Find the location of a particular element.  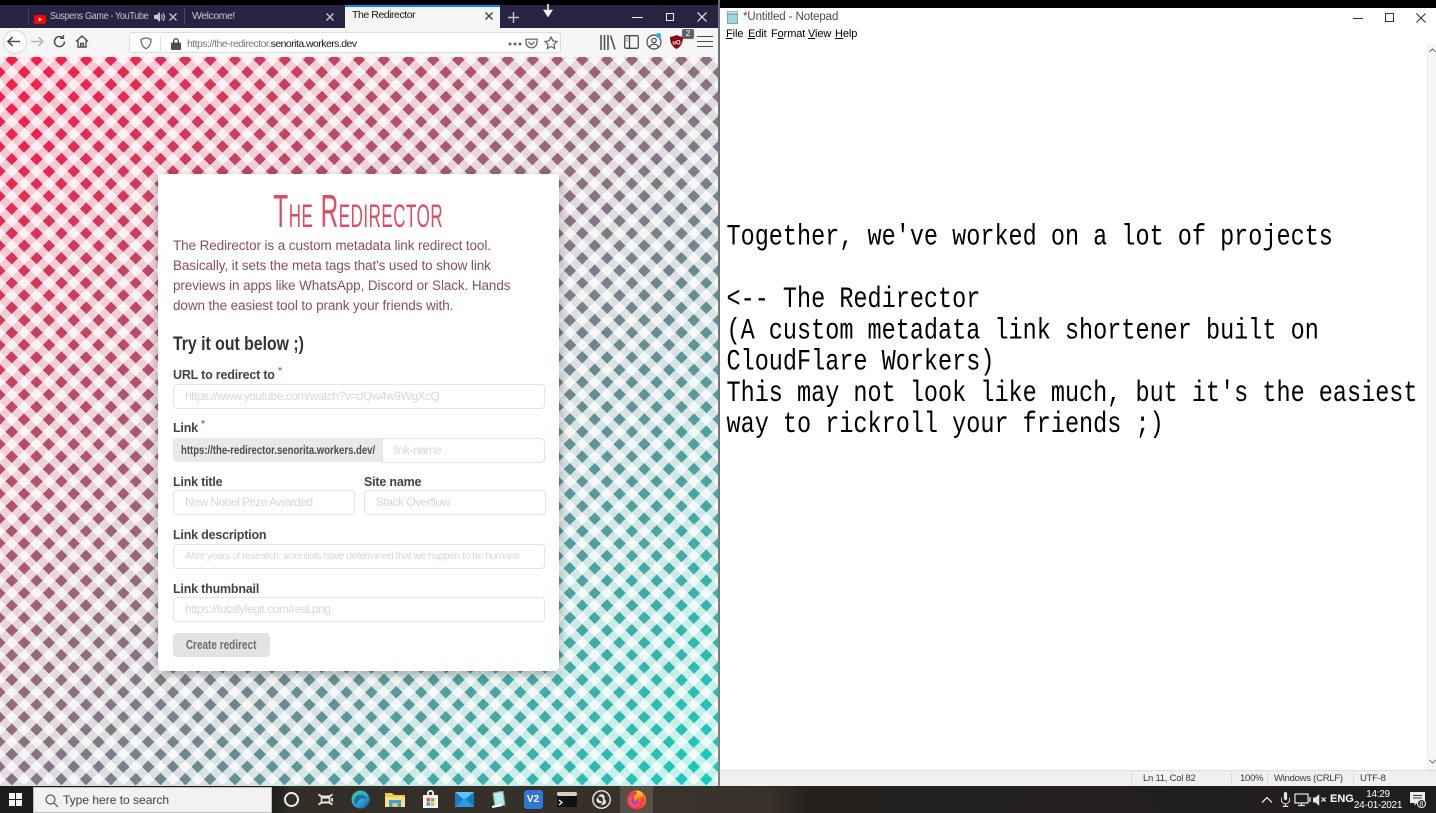

svg-text: uO is located at coordinates (676, 43).